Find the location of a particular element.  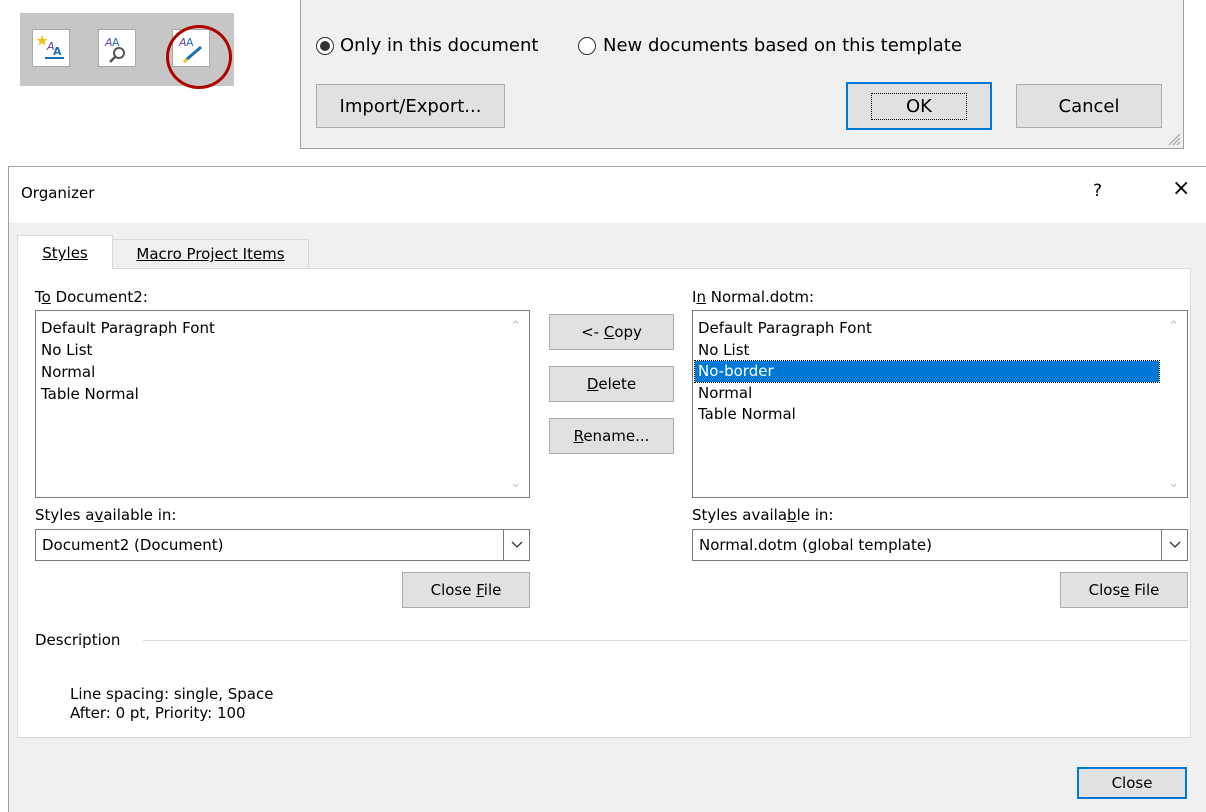

delete-label: Delete is located at coordinates (611, 384).